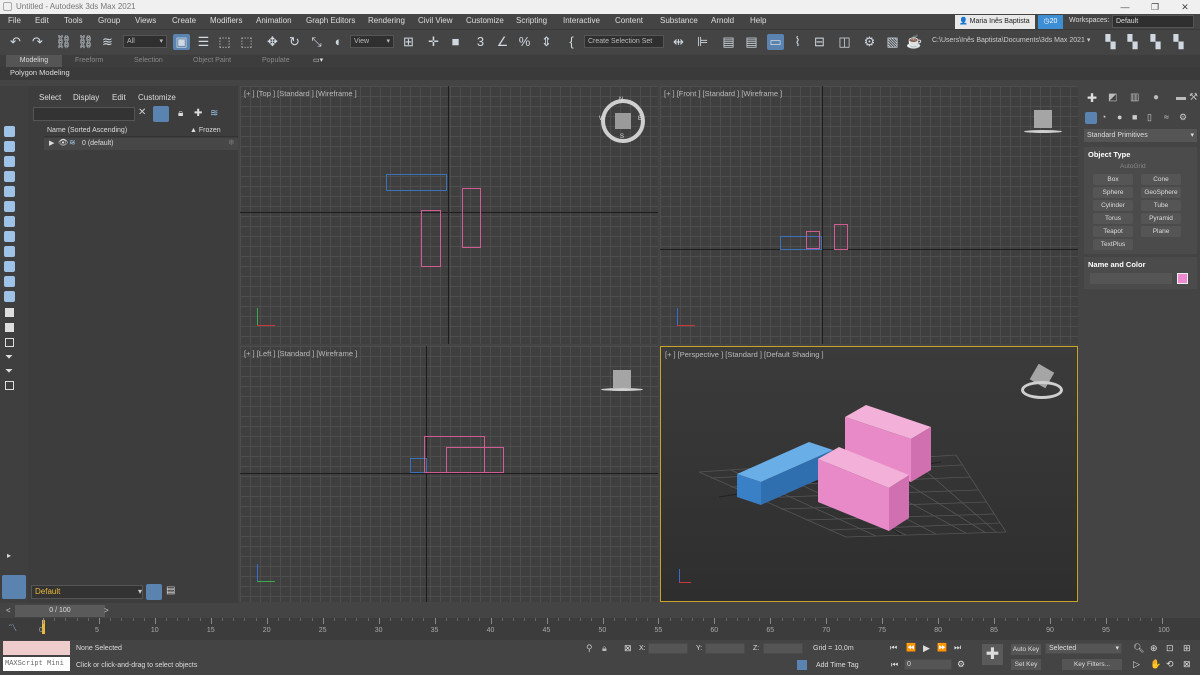 Image resolution: width=1200 pixels, height=675 pixels. What do you see at coordinates (9, 357) in the screenshot?
I see `filter-icon: ⏷` at bounding box center [9, 357].